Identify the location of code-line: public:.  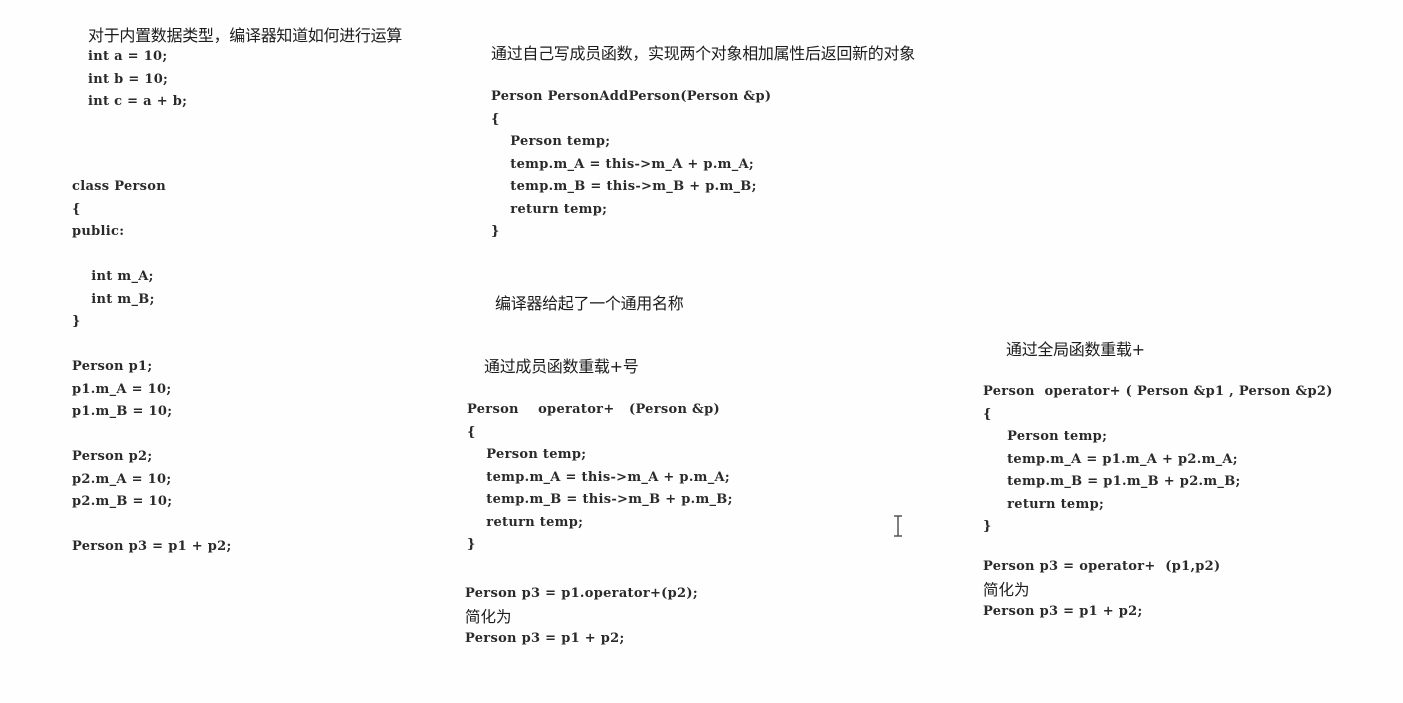
(98, 231).